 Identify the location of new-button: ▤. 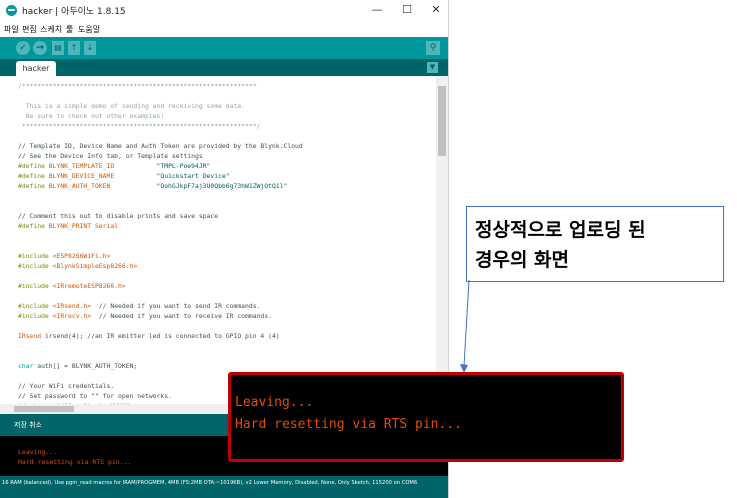
(58, 48).